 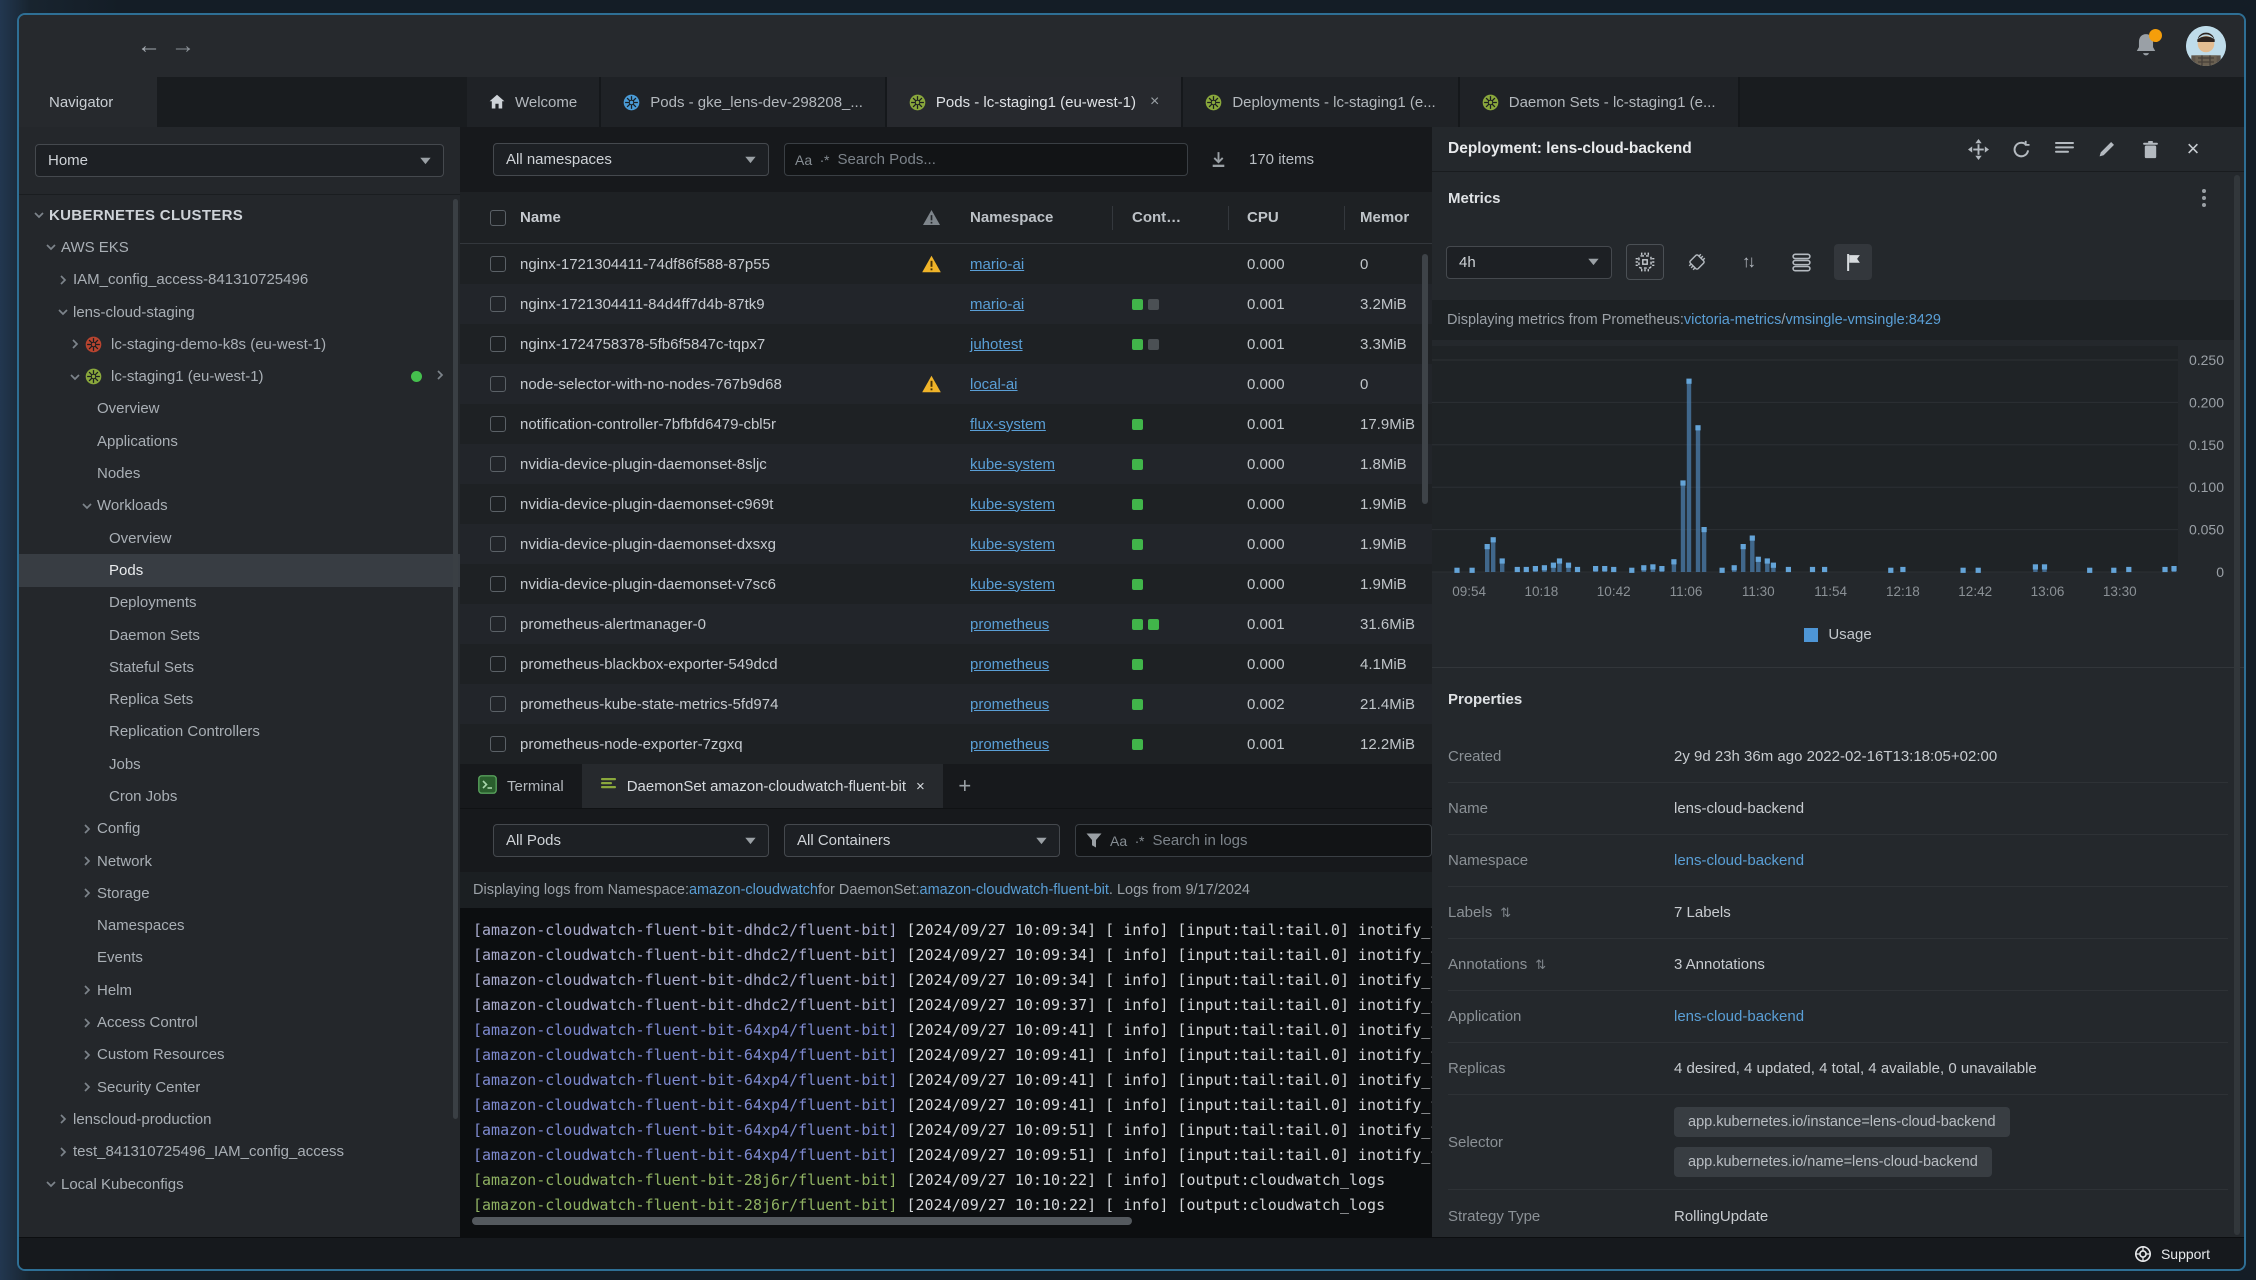 What do you see at coordinates (631, 159) in the screenshot?
I see `namespace-filter: All namespaces ▼` at bounding box center [631, 159].